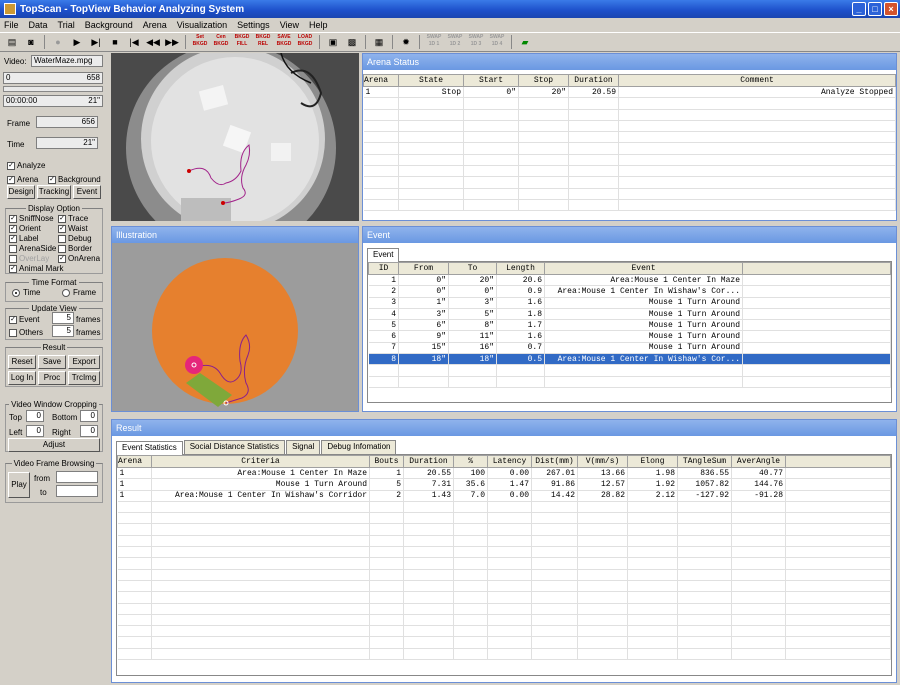 This screenshot has height=685, width=900. What do you see at coordinates (704, 461) in the screenshot?
I see `tanglesum-header: TAngleSum` at bounding box center [704, 461].